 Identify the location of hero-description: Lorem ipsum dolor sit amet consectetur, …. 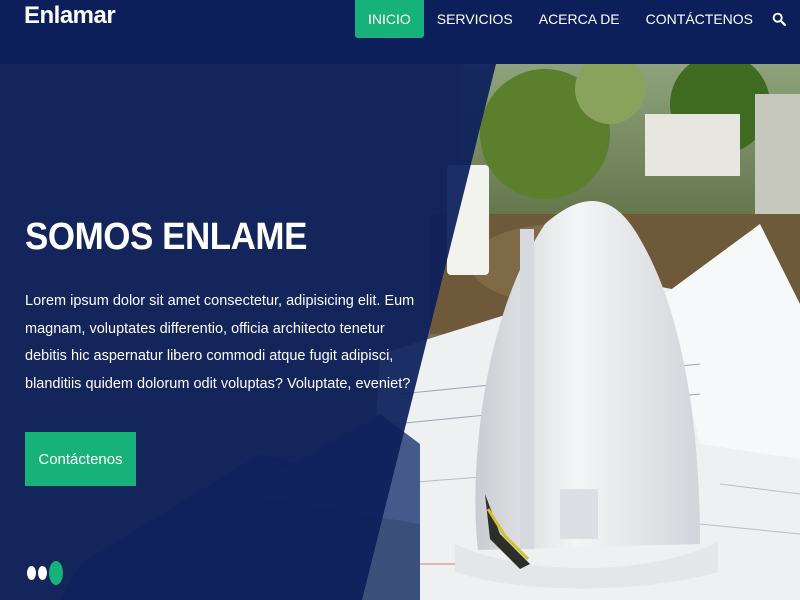
(220, 342).